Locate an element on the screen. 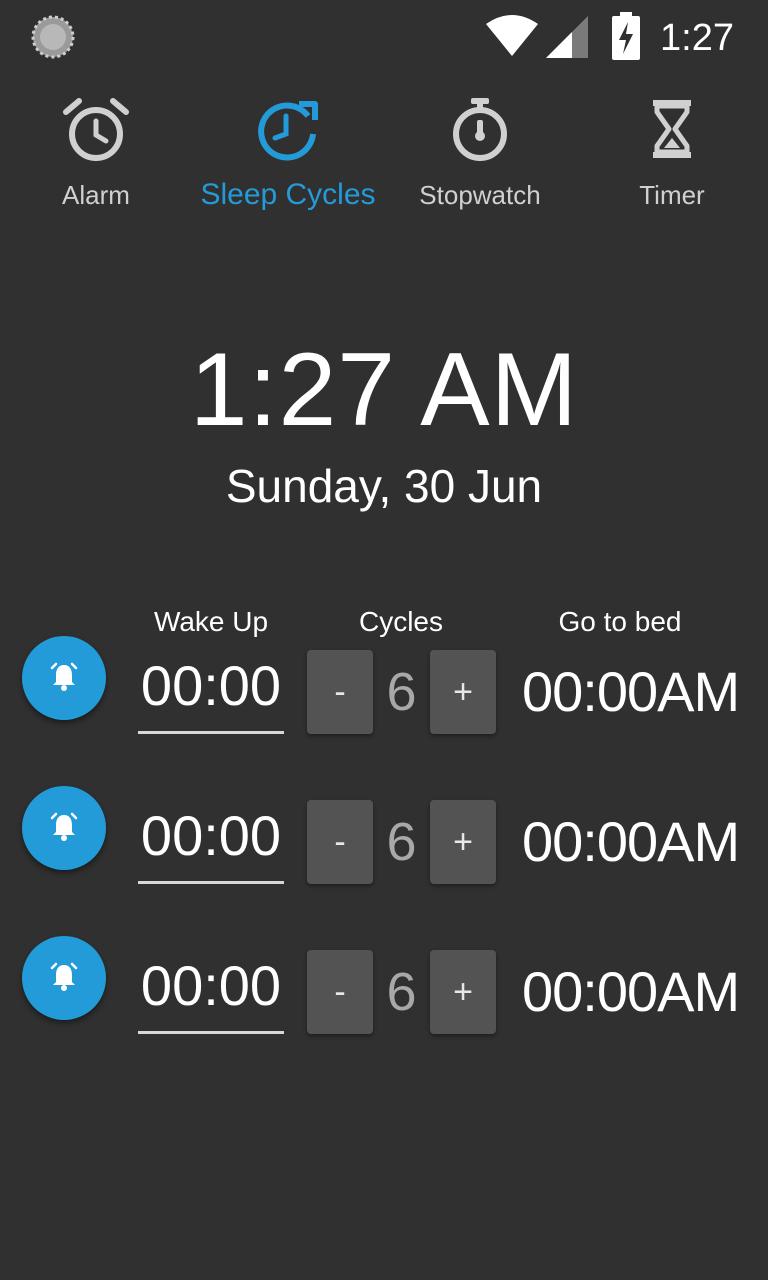 The width and height of the screenshot is (768, 1280). loading-spinner-icon is located at coordinates (53, 37).